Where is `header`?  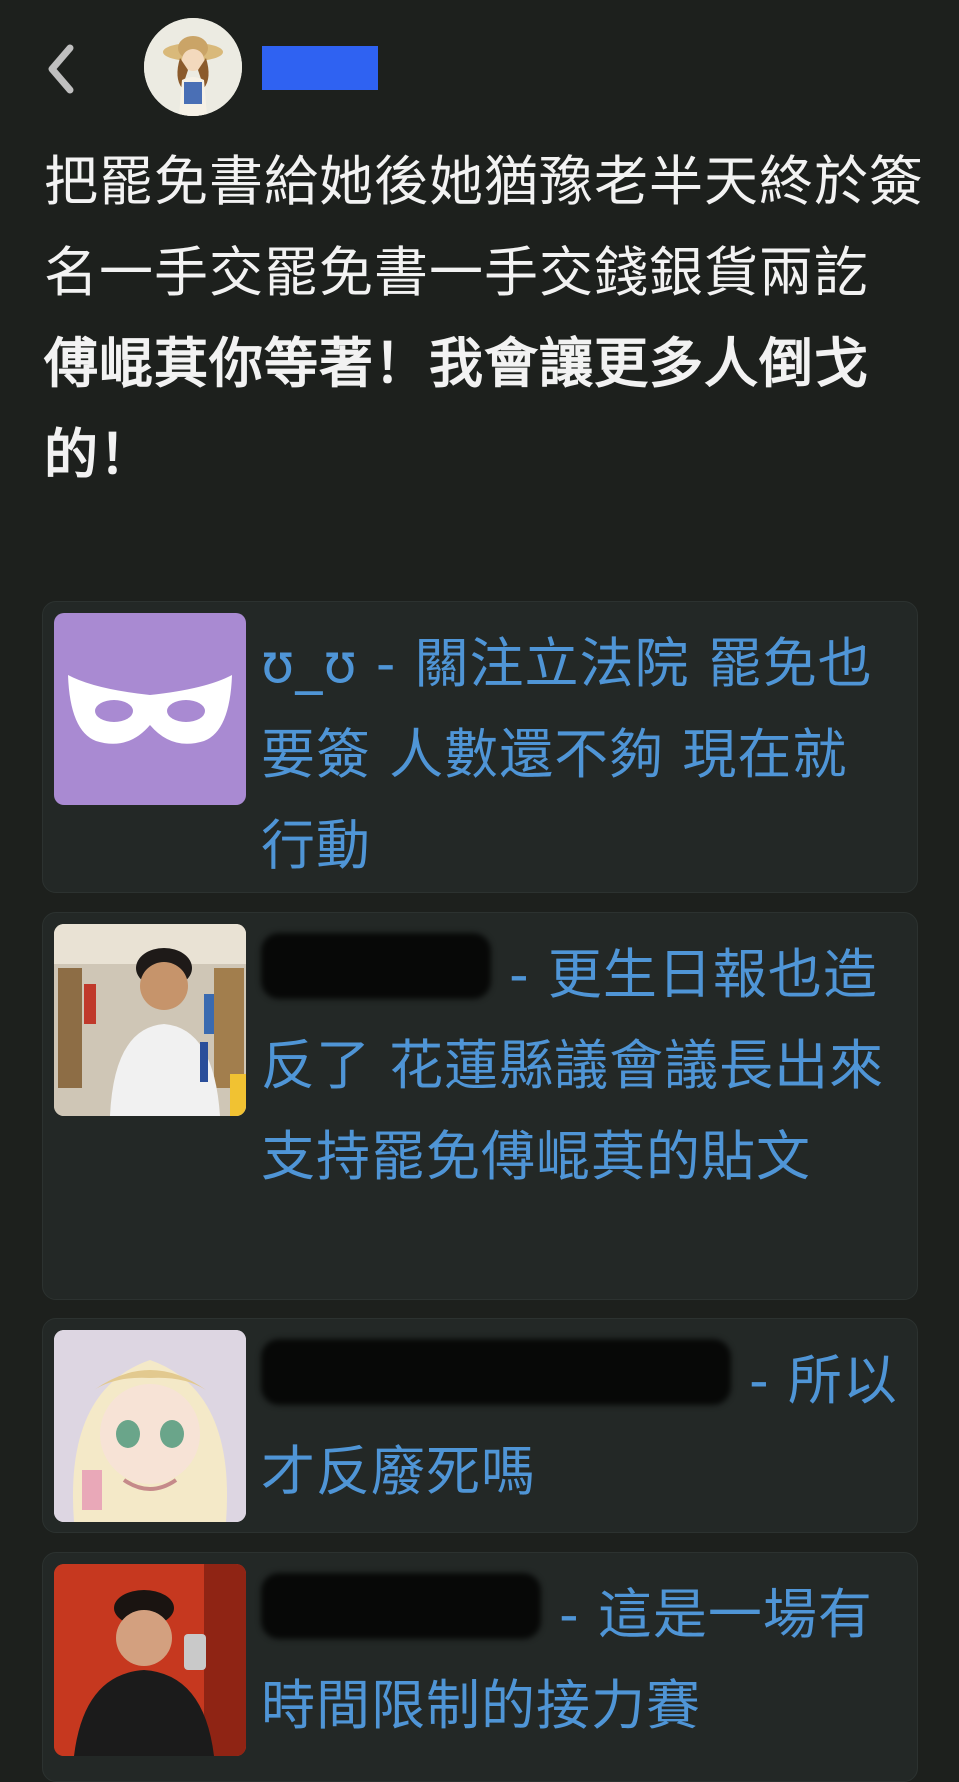
header is located at coordinates (479, 67).